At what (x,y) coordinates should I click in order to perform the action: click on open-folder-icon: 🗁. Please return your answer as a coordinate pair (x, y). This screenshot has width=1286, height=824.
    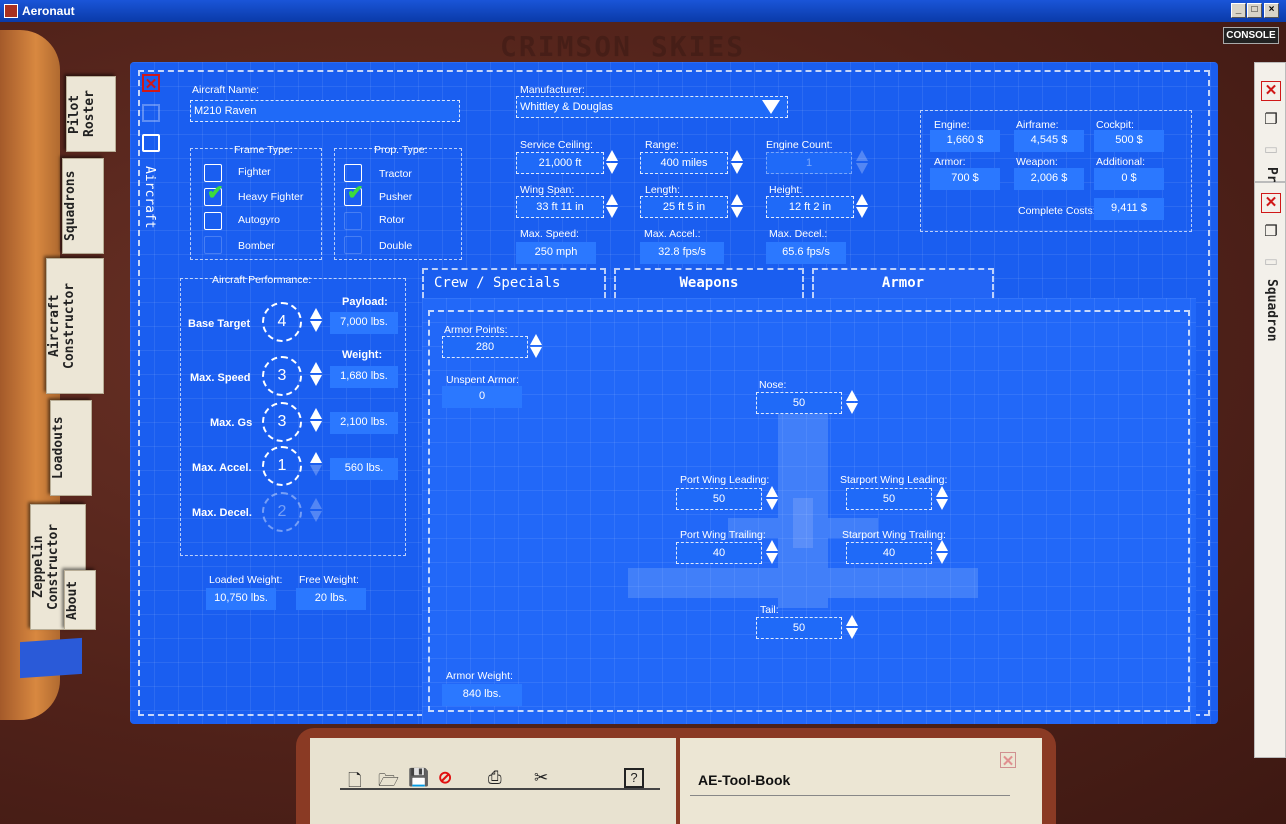
    Looking at the image, I should click on (388, 782).